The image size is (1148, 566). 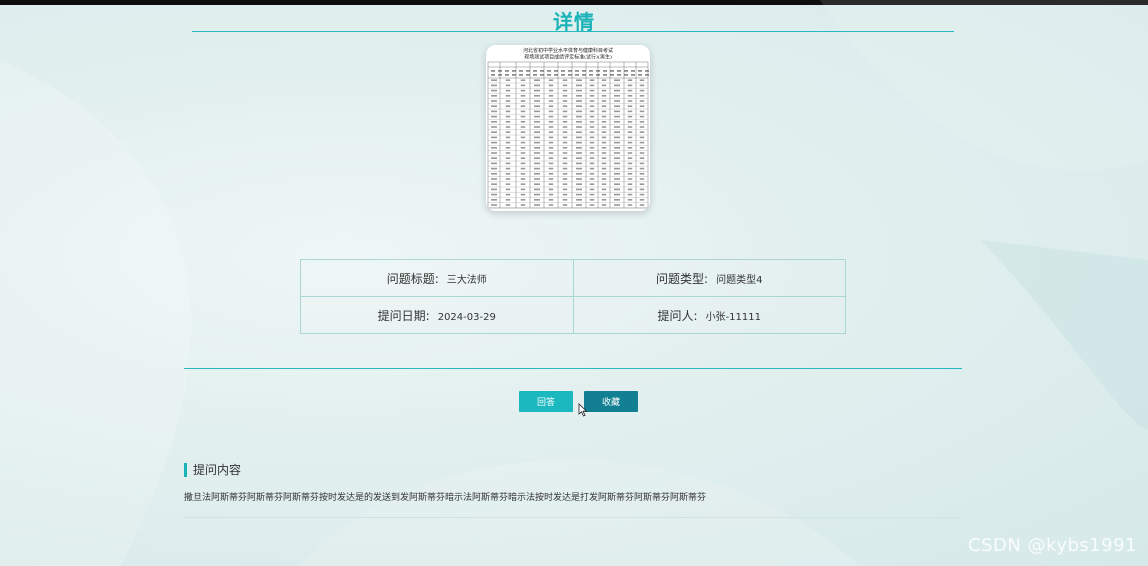 I want to click on image-caption-line1: 河北省初中学业水平体育与健康科目考试, so click(x=568, y=50).